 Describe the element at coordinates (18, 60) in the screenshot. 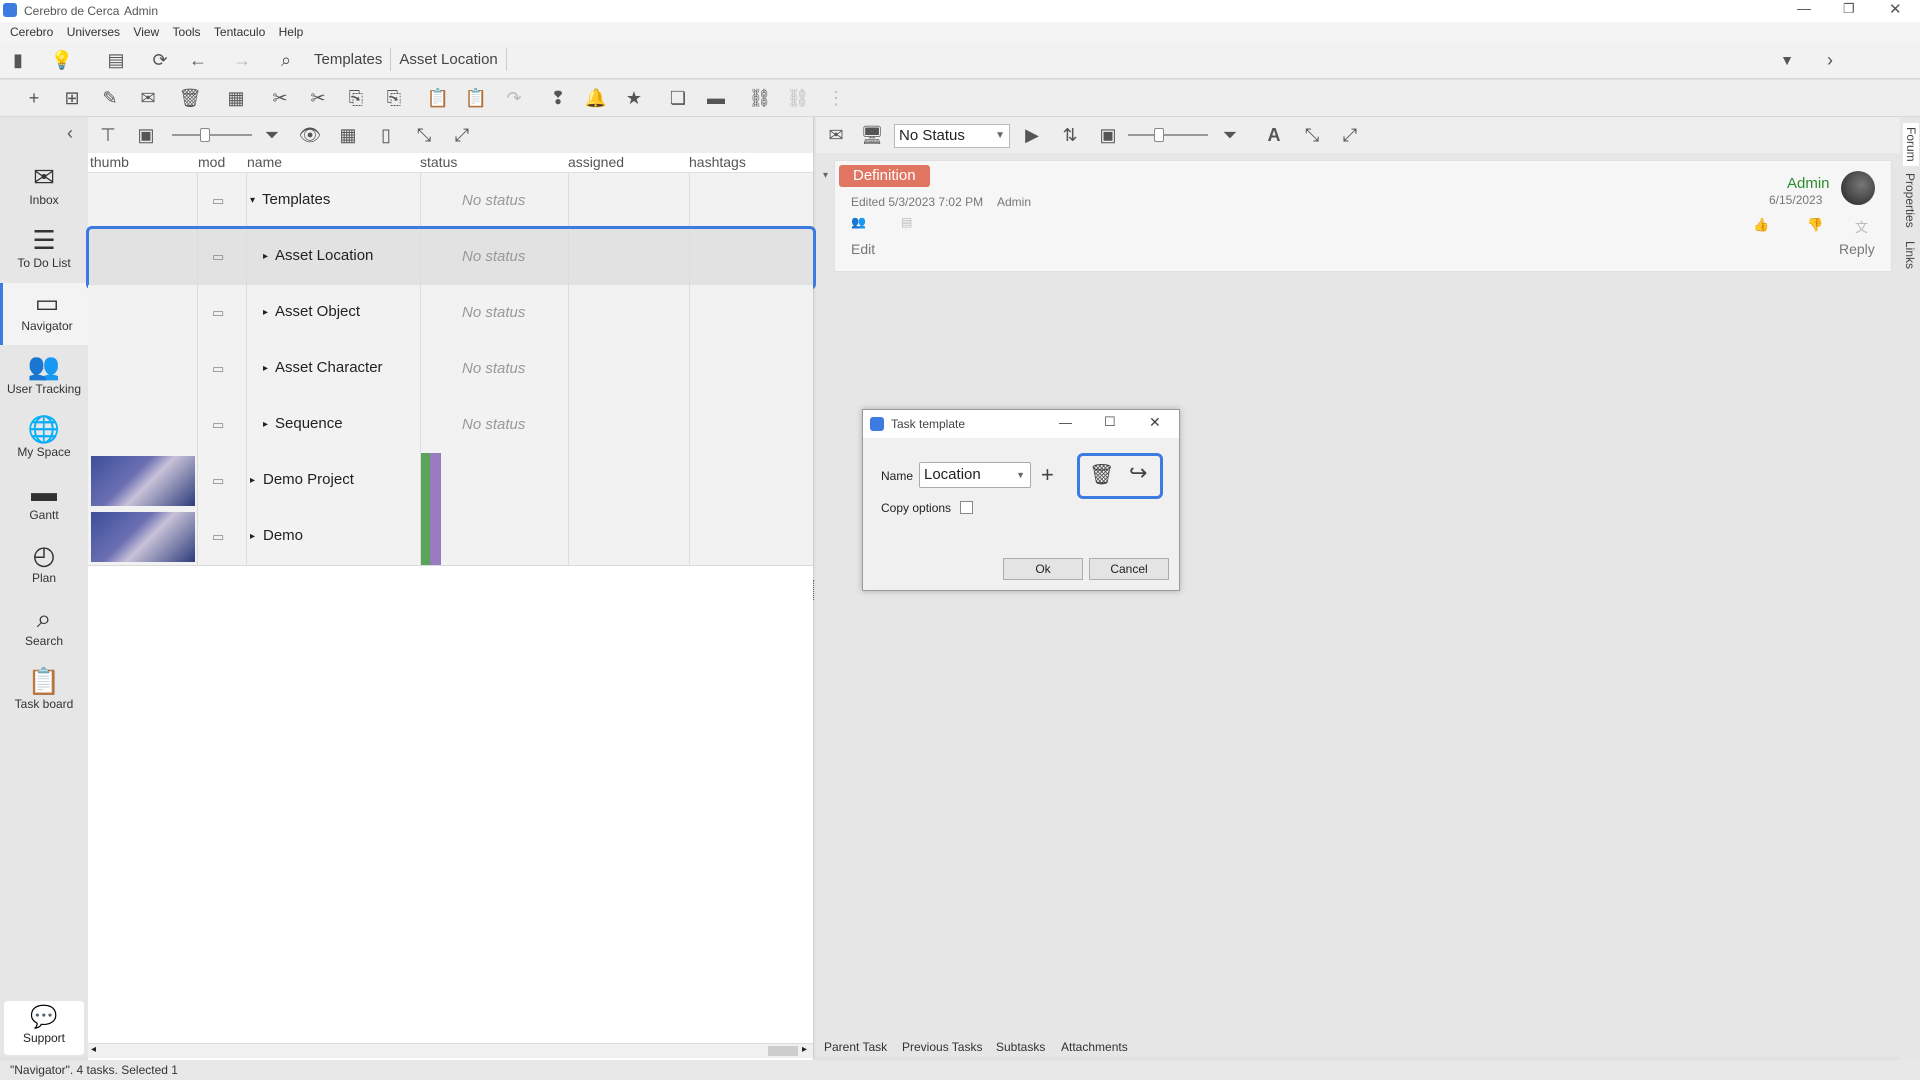

I see `panel-icon: ▮` at that location.